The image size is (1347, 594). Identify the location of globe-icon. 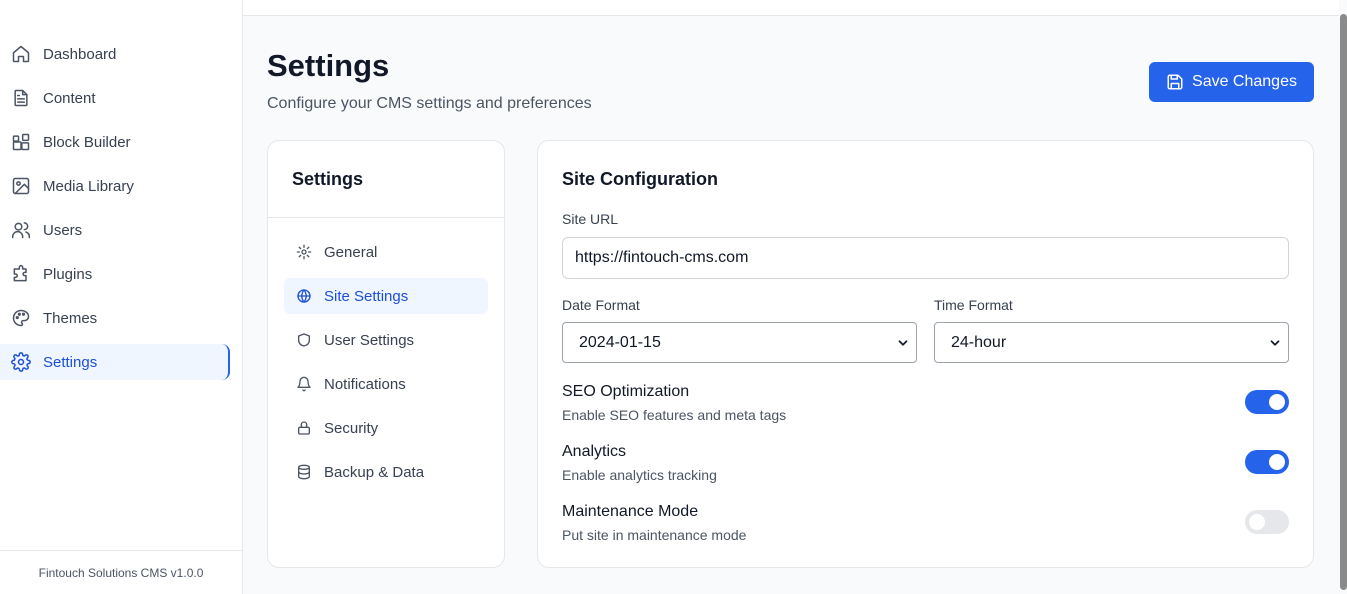
(304, 296).